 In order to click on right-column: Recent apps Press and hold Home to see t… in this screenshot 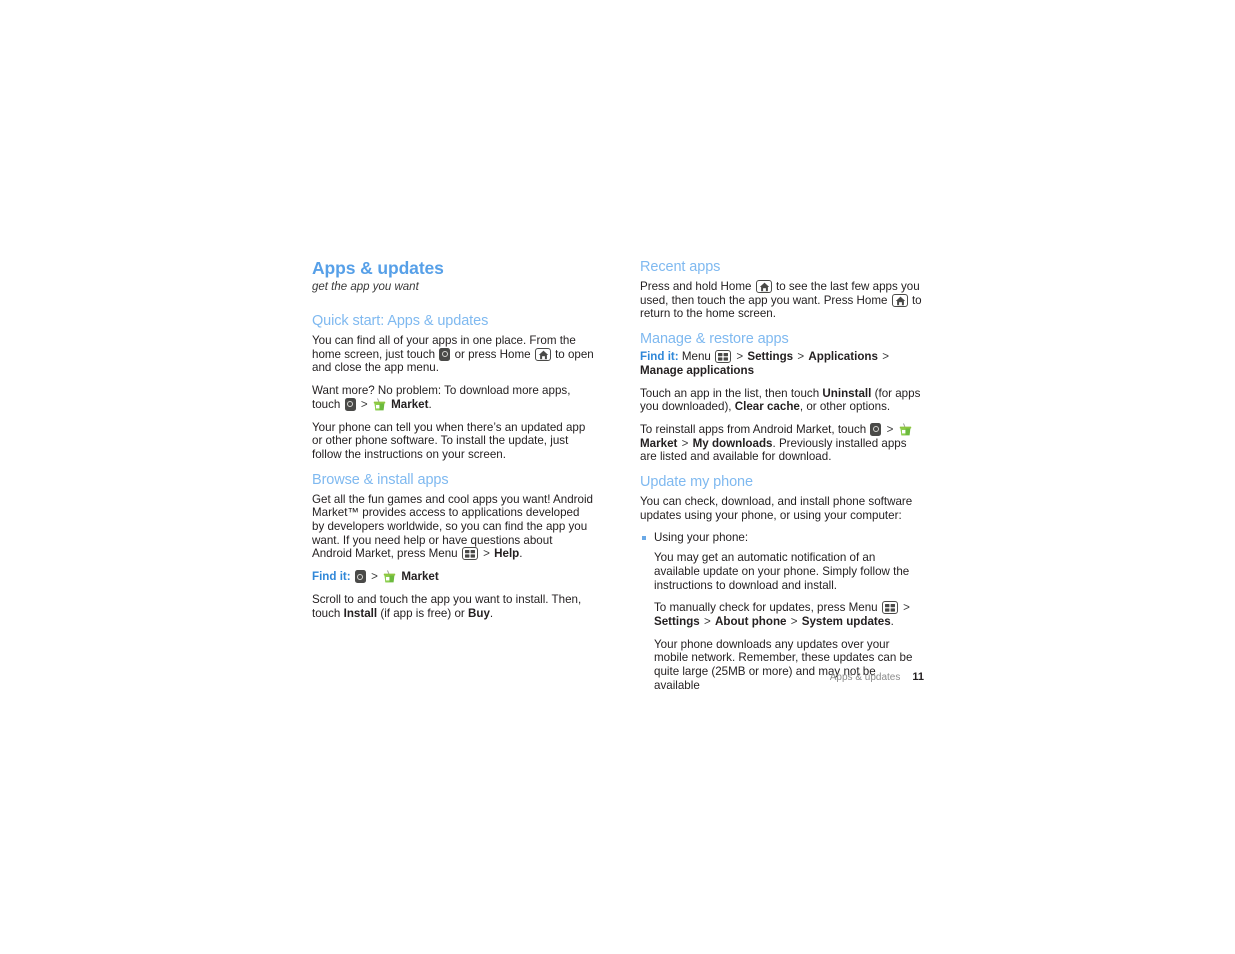, I will do `click(781, 475)`.